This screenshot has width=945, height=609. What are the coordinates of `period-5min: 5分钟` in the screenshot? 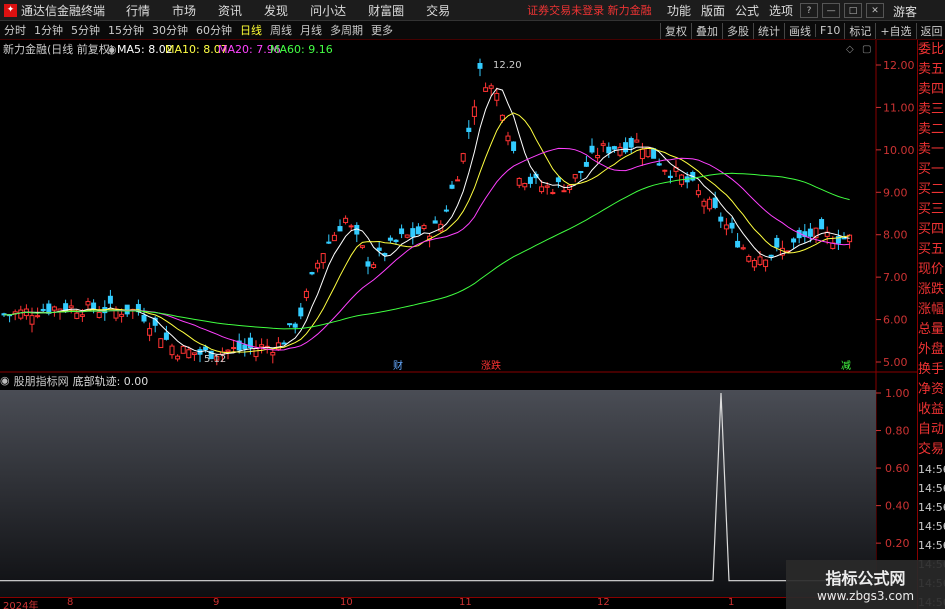 It's located at (85, 30).